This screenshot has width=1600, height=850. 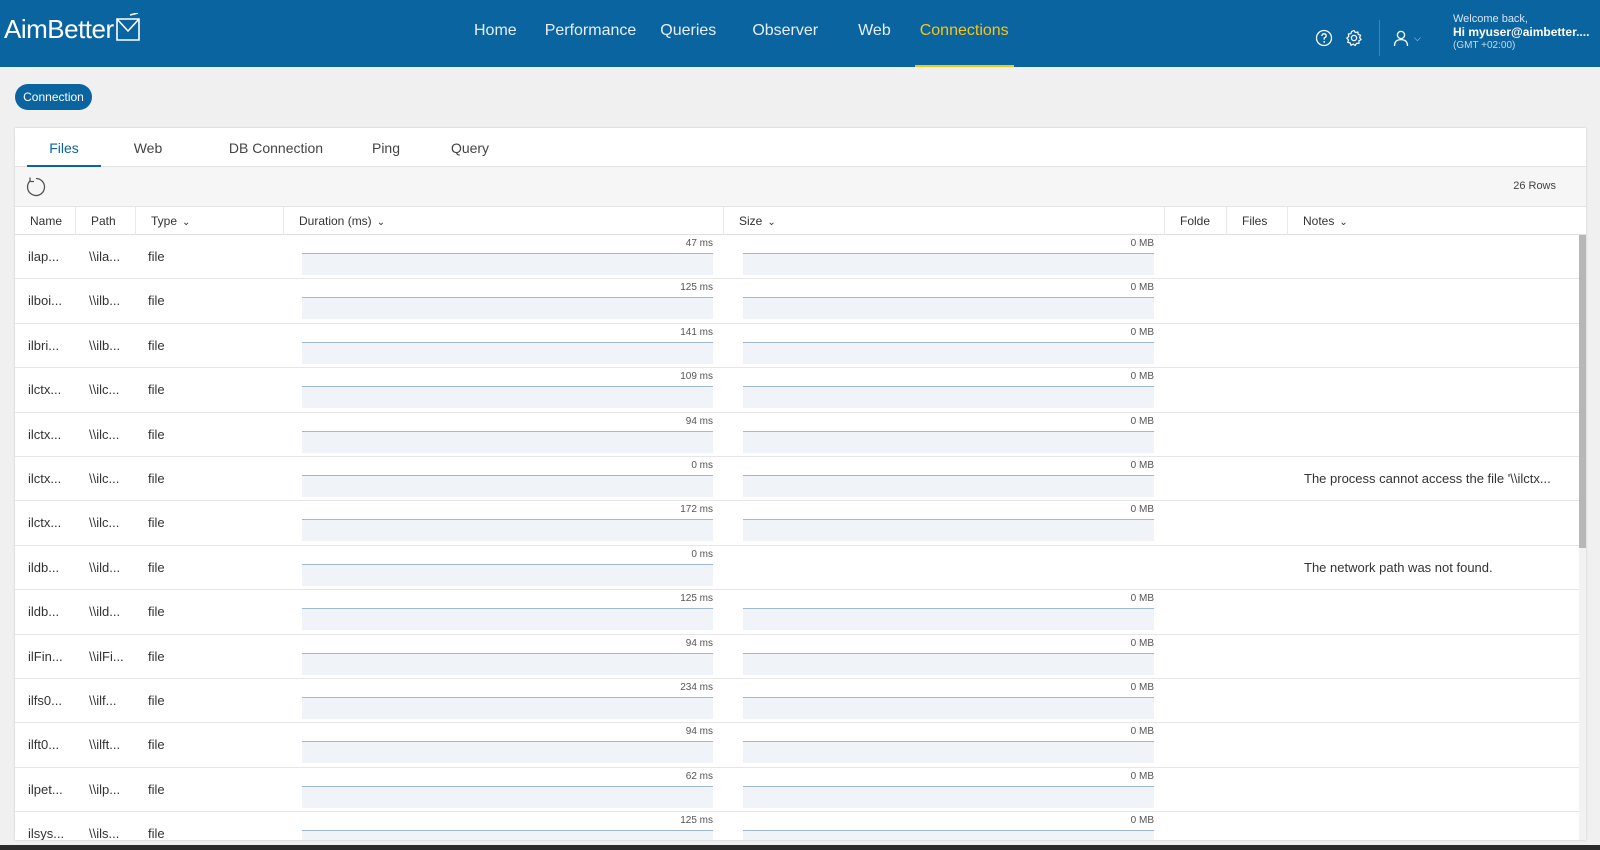 I want to click on duration-value: 47 ms, so click(x=699, y=243).